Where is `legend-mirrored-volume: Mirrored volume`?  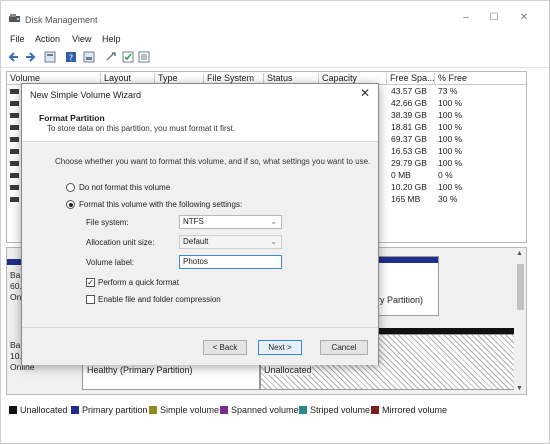
legend-mirrored-volume: Mirrored volume is located at coordinates (409, 410).